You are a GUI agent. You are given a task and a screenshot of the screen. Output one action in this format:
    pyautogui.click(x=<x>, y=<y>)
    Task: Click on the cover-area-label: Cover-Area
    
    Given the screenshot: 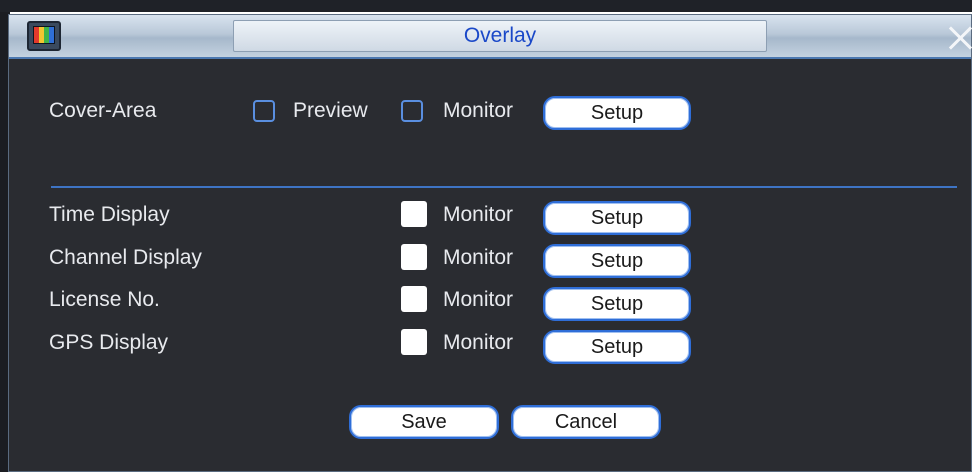 What is the action you would take?
    pyautogui.click(x=103, y=110)
    